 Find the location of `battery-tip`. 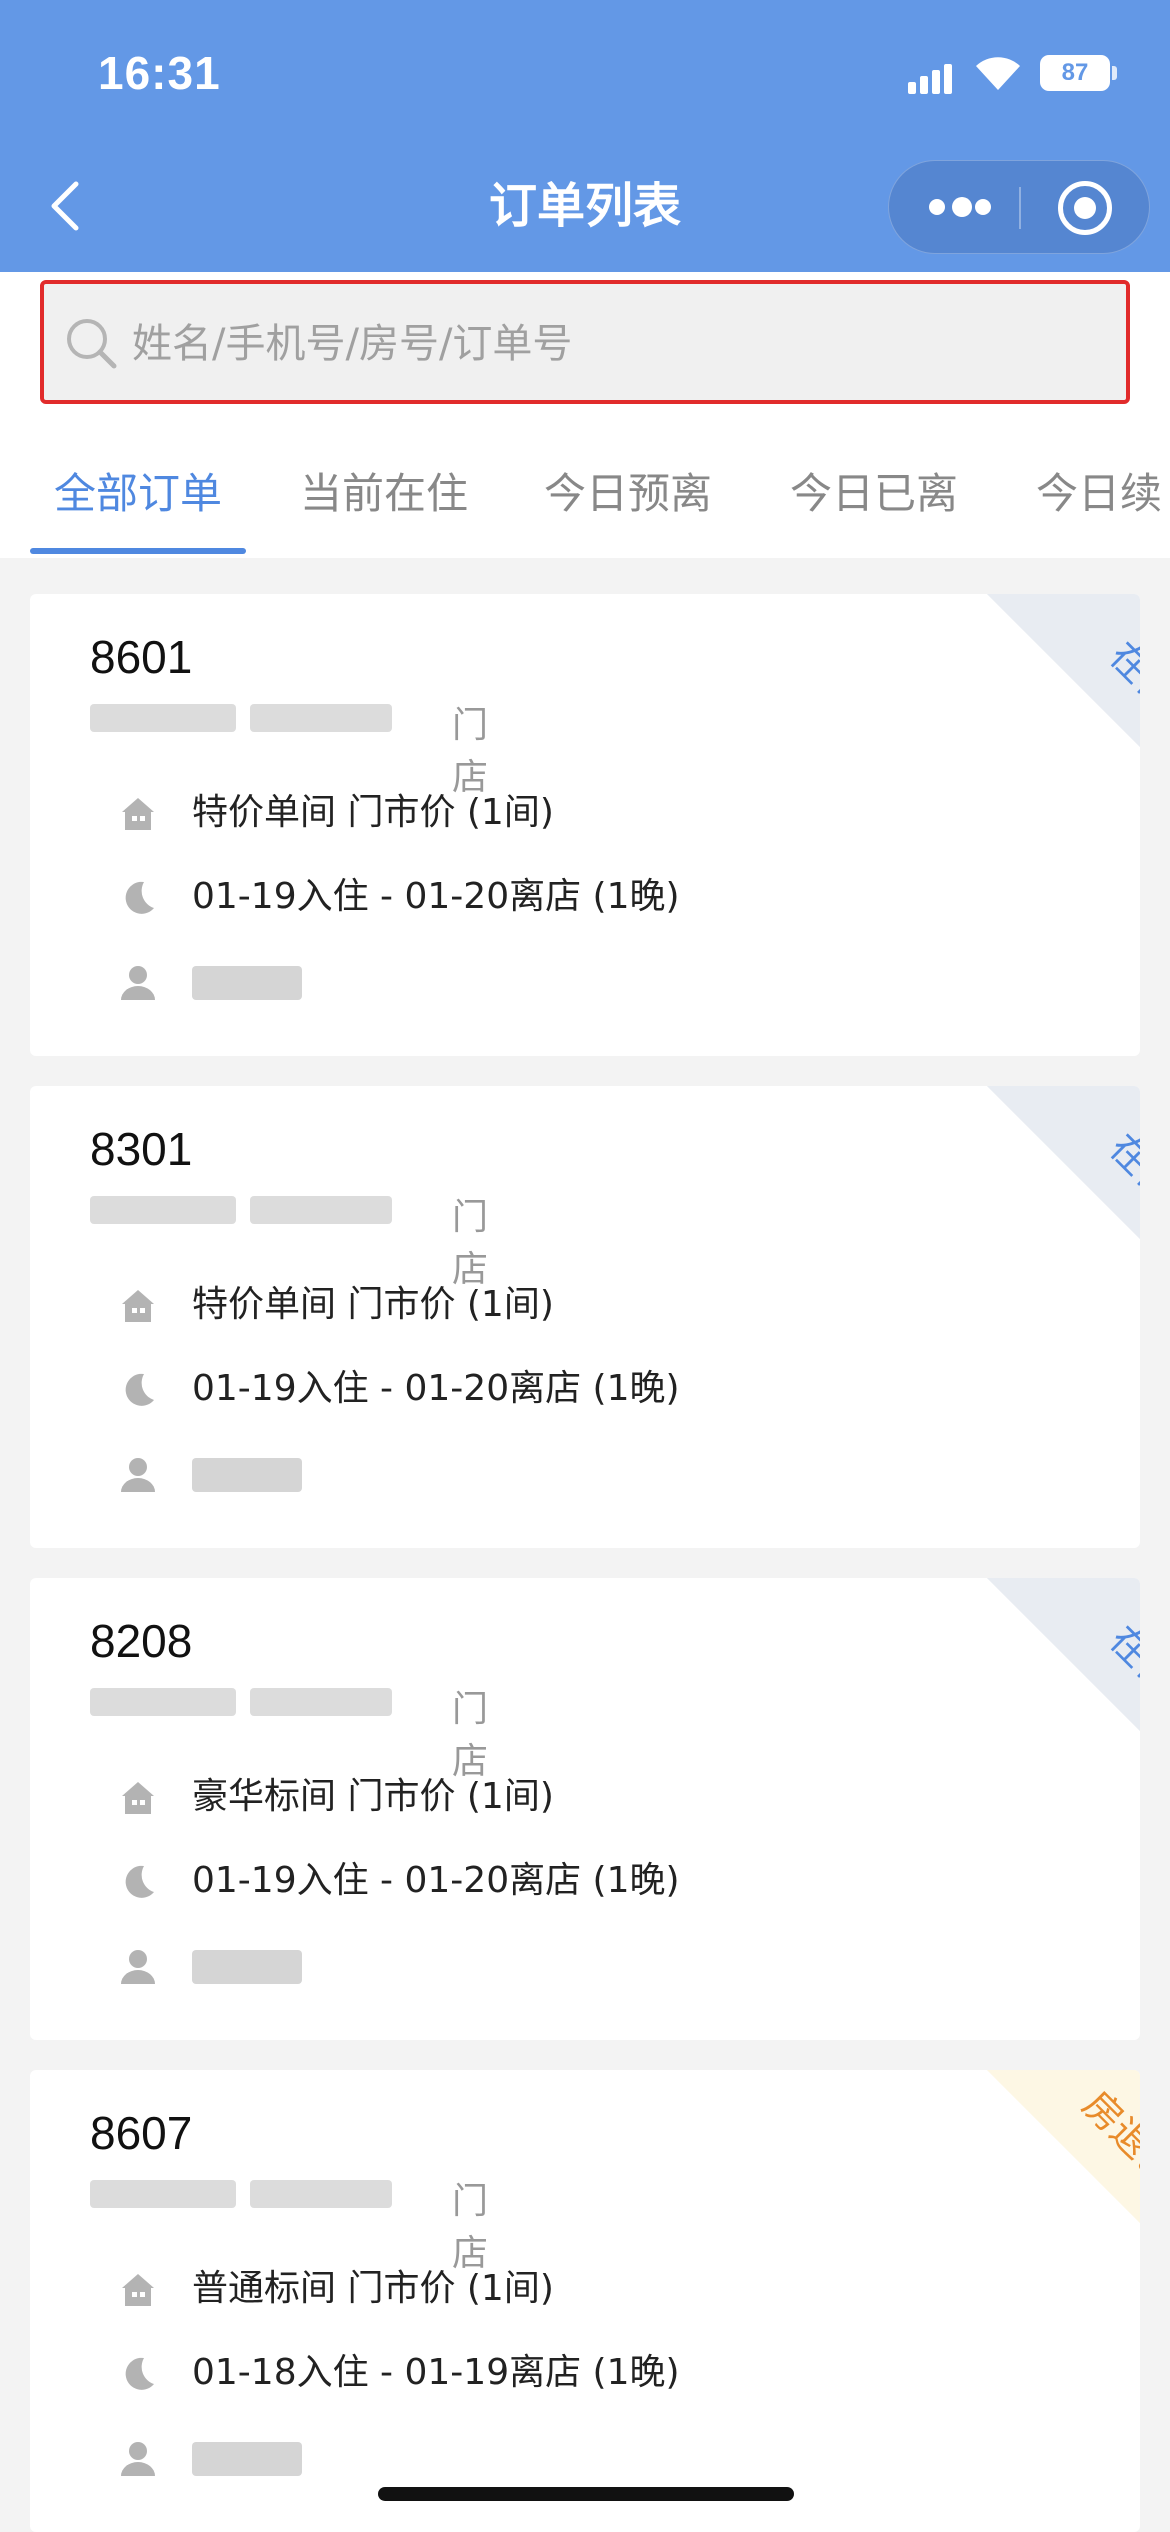

battery-tip is located at coordinates (1114, 73).